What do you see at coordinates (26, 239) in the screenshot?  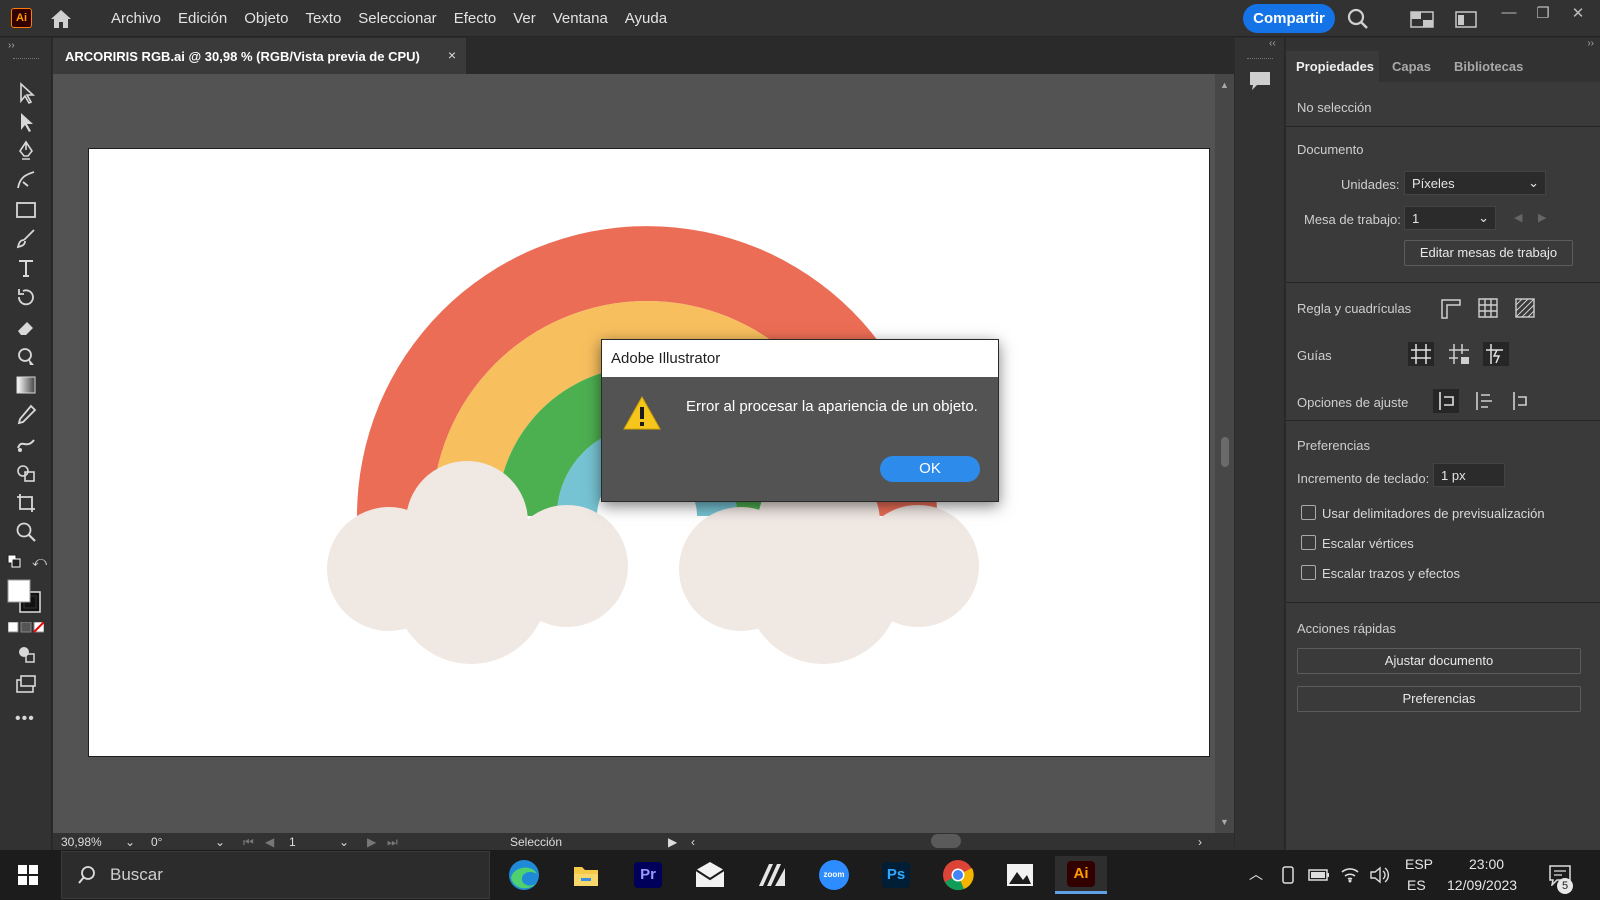 I see `paintbrush-tool-icon` at bounding box center [26, 239].